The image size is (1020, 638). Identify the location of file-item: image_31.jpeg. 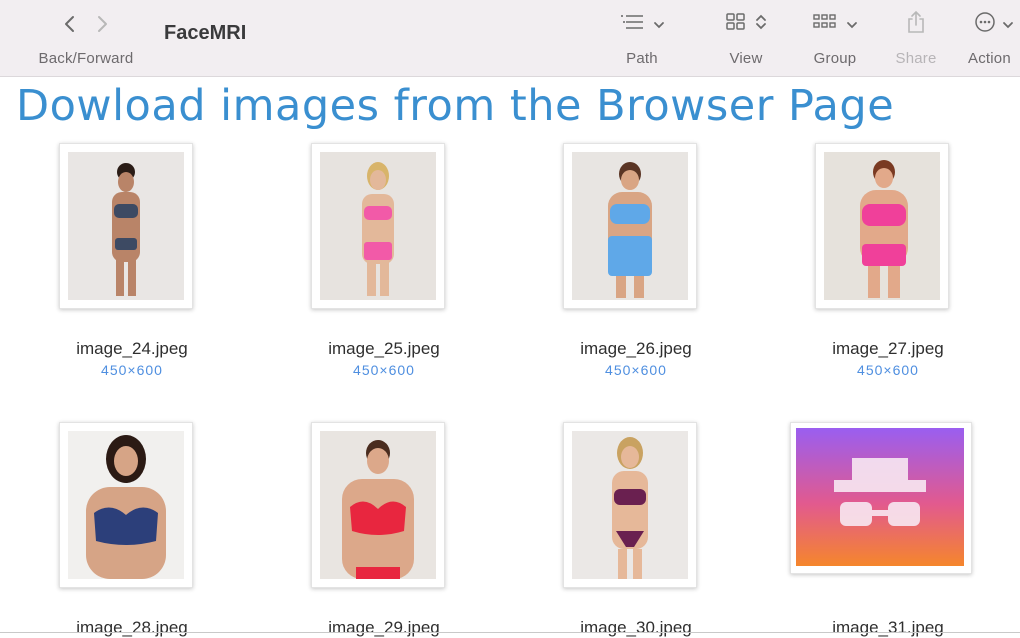
(888, 528).